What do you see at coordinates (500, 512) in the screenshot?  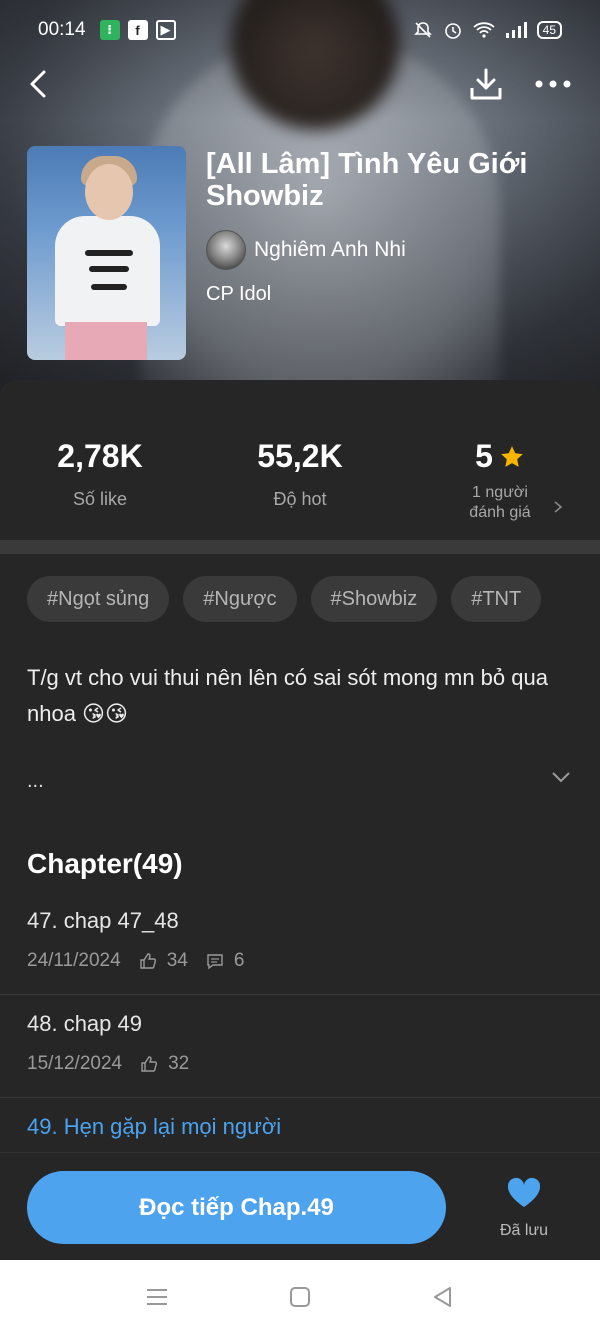 I see `rating-label-line2: đánh giá` at bounding box center [500, 512].